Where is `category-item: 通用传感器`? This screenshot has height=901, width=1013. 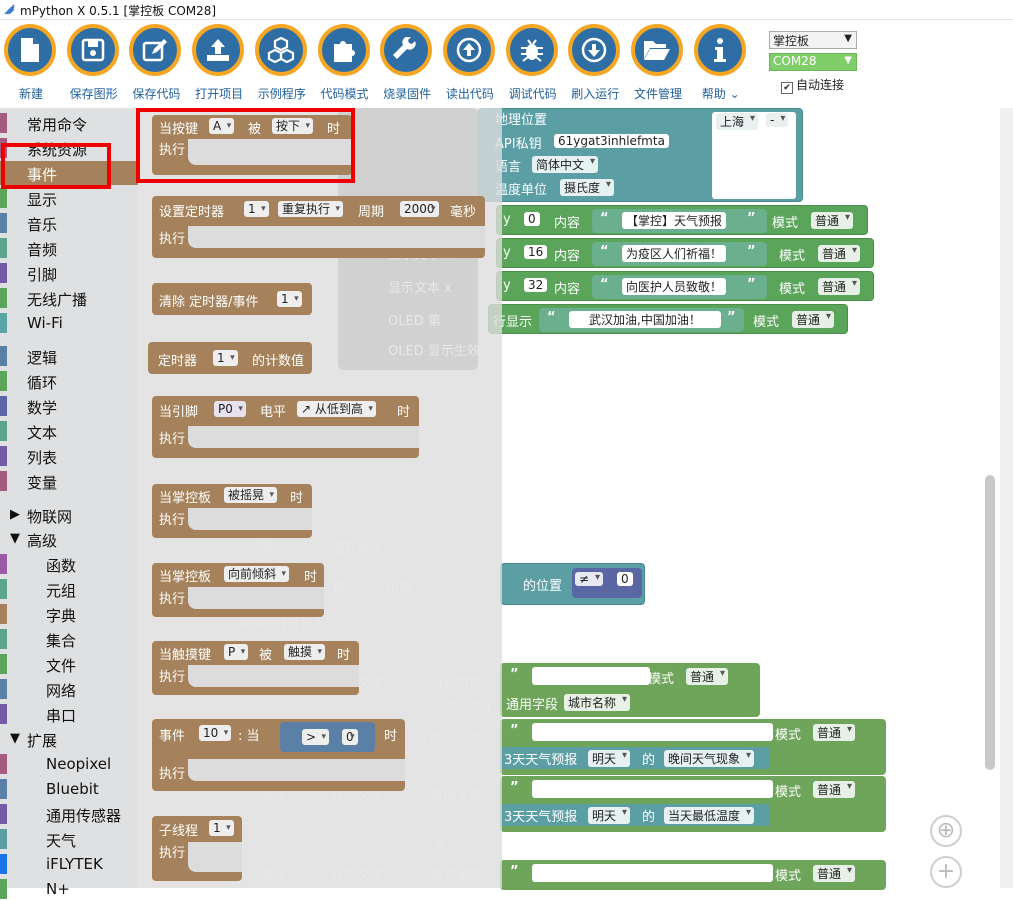 category-item: 通用传感器 is located at coordinates (69, 814).